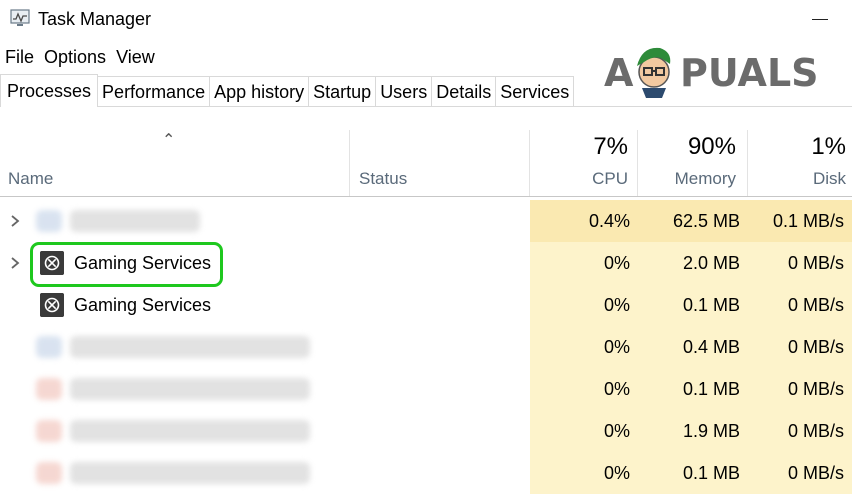 Image resolution: width=852 pixels, height=502 pixels. What do you see at coordinates (693, 431) in the screenshot?
I see `memory-cell: 1.9 MB` at bounding box center [693, 431].